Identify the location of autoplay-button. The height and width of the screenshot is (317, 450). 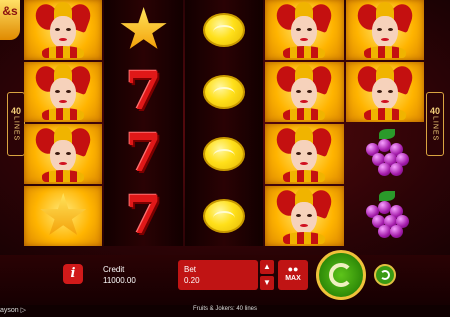
(385, 275).